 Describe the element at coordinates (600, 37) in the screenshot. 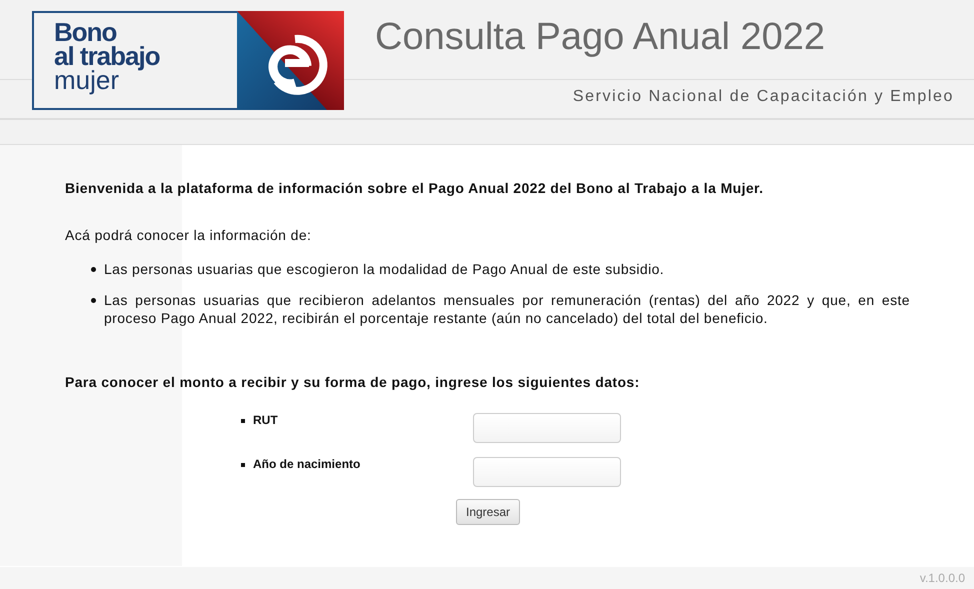

I see `page-title: Consulta Pago Anual 2022` at that location.